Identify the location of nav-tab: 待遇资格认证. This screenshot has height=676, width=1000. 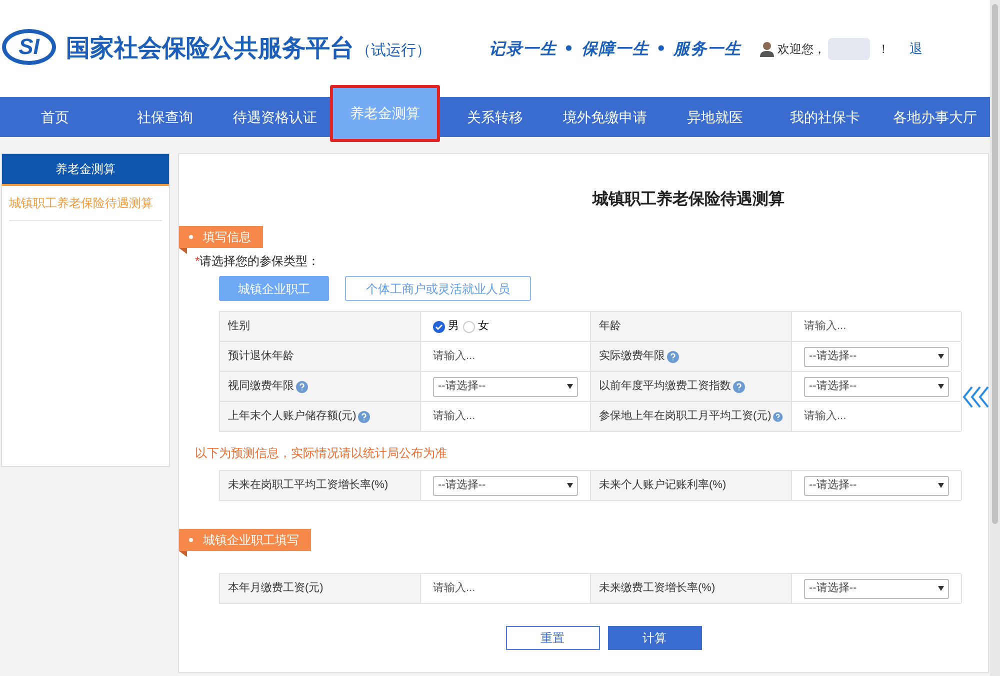
(275, 117).